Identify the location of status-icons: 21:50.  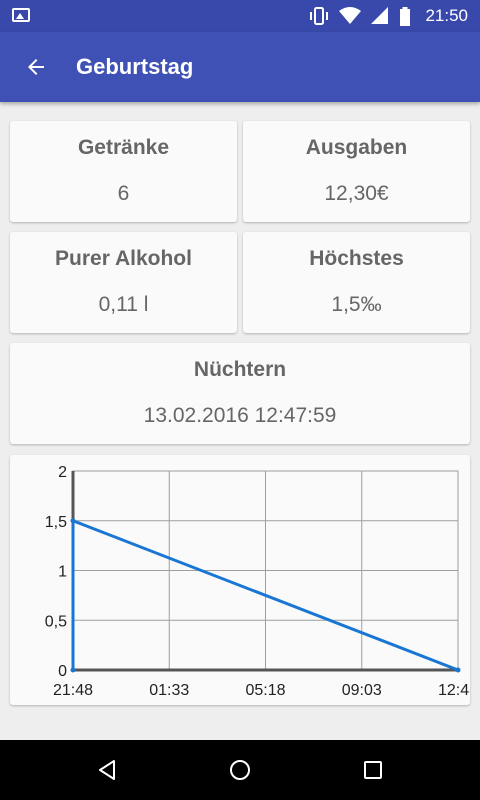
(388, 16).